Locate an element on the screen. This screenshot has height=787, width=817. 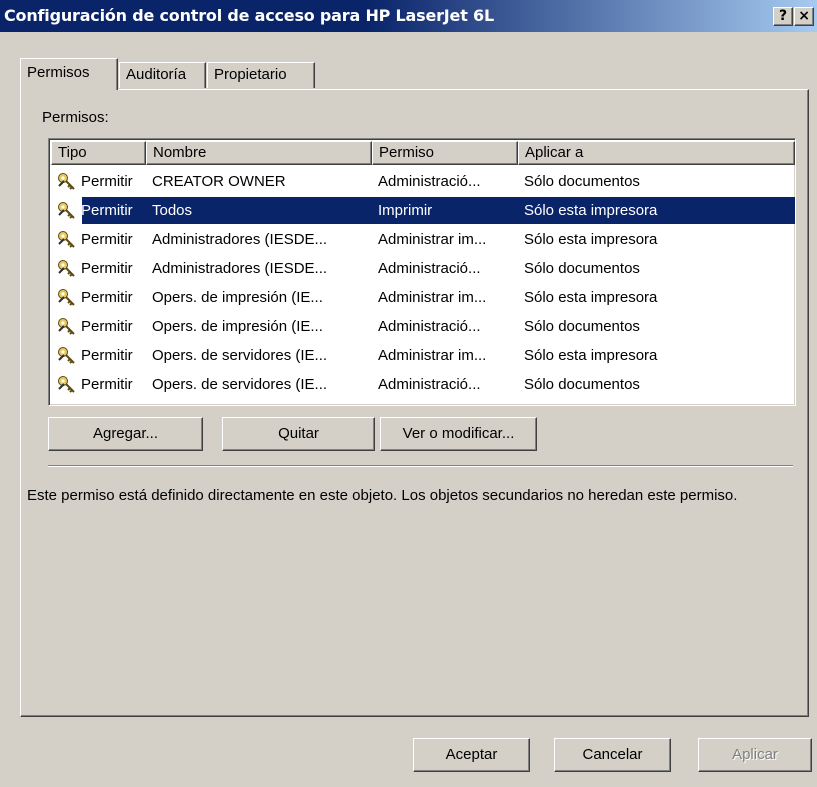
tab-permisos: Permisos is located at coordinates (69, 74).